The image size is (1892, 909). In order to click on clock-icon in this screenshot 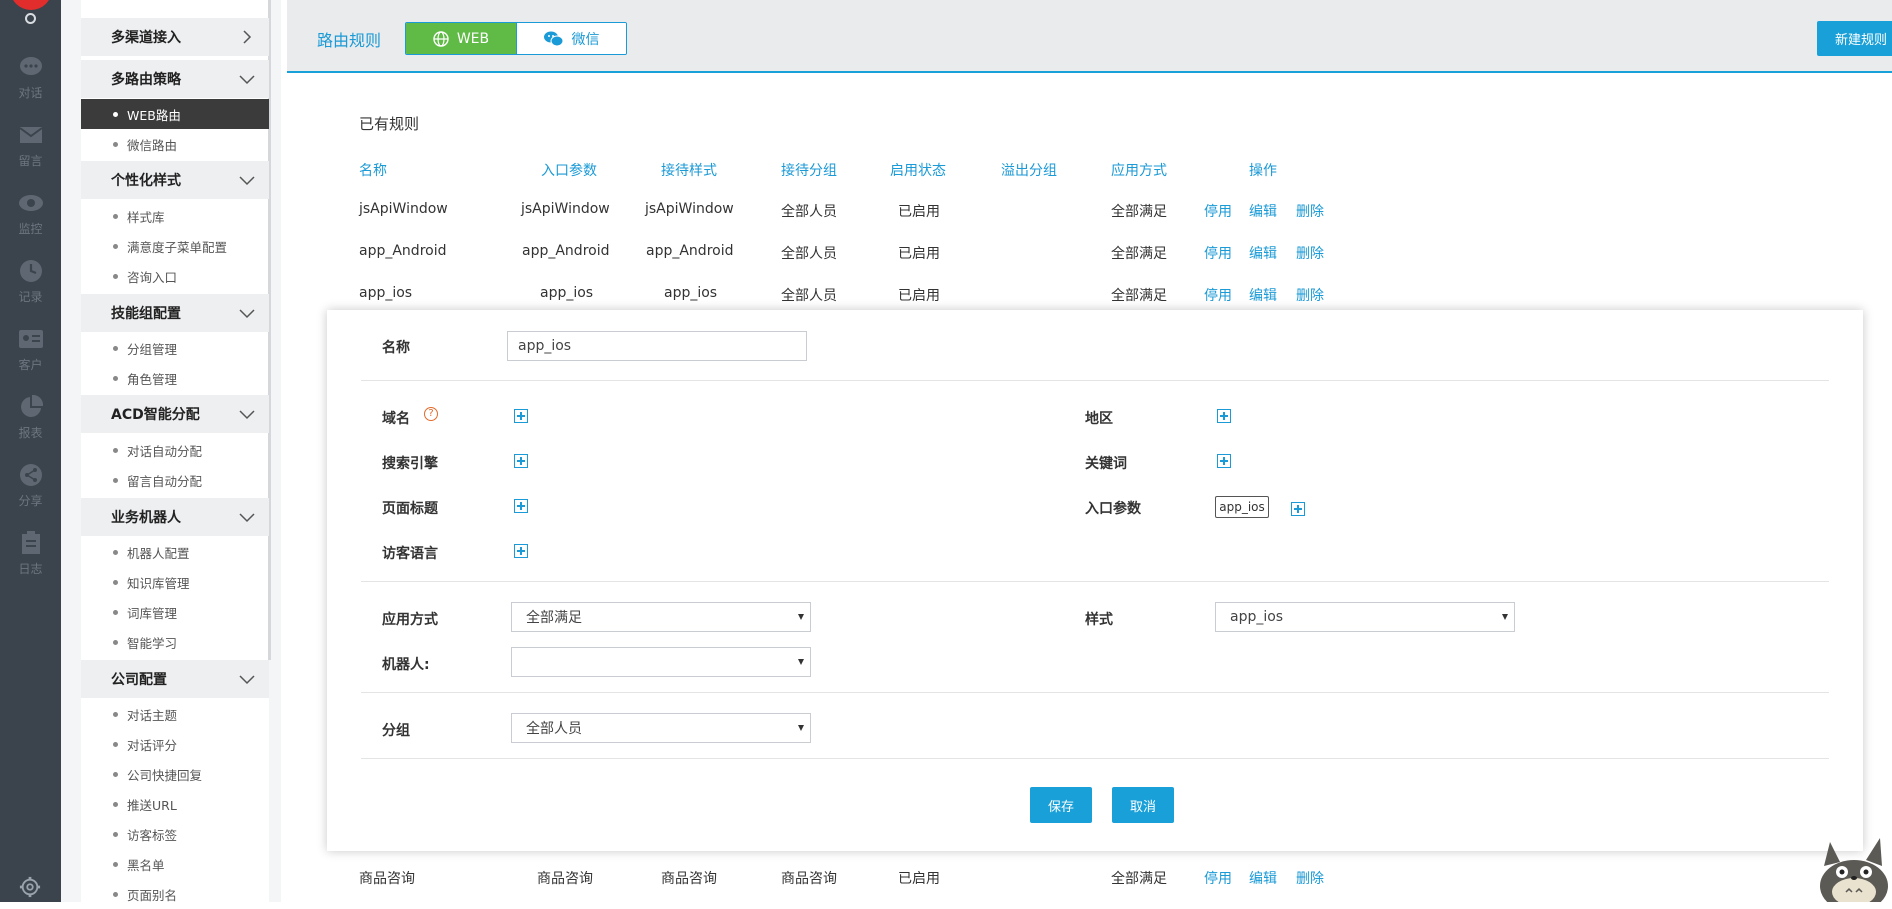, I will do `click(30, 271)`.